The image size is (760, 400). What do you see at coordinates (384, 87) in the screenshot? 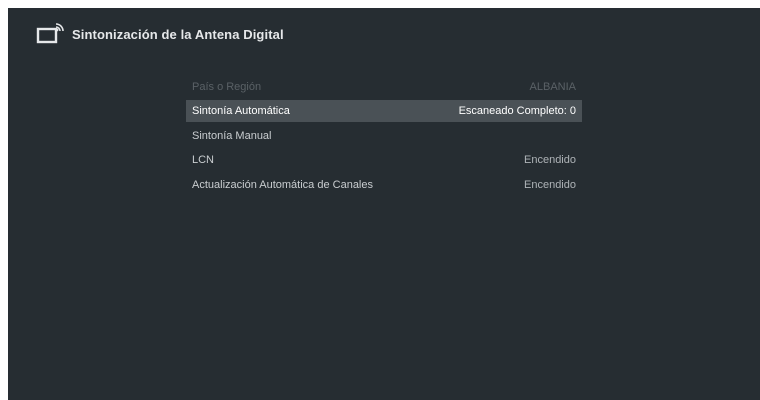
I see `menu-item-country-region: País o Región ALBANIA` at bounding box center [384, 87].